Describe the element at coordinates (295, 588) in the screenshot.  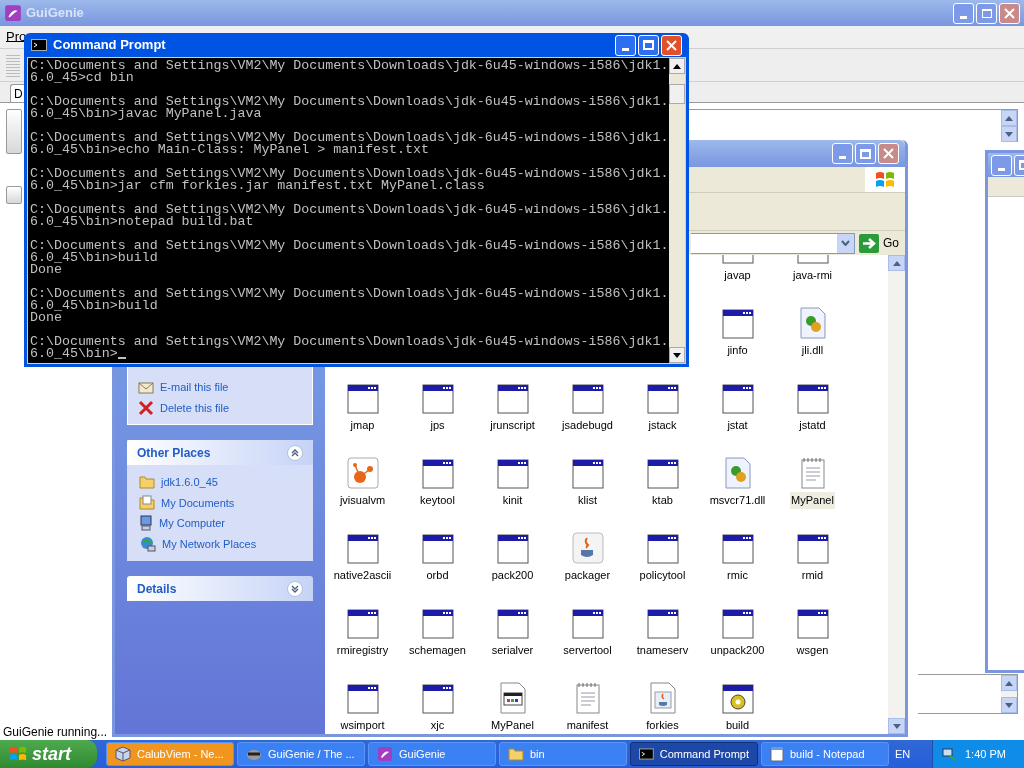
I see `expand-icon` at that location.